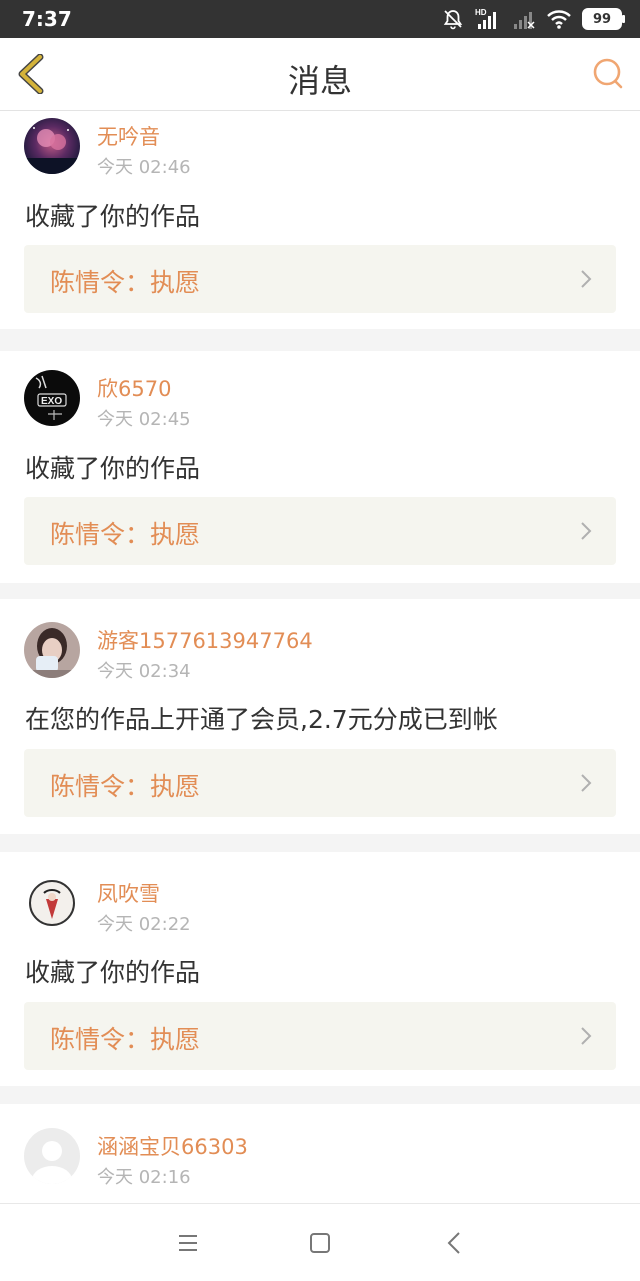 The width and height of the screenshot is (640, 1281). I want to click on default-avatar, so click(52, 1156).